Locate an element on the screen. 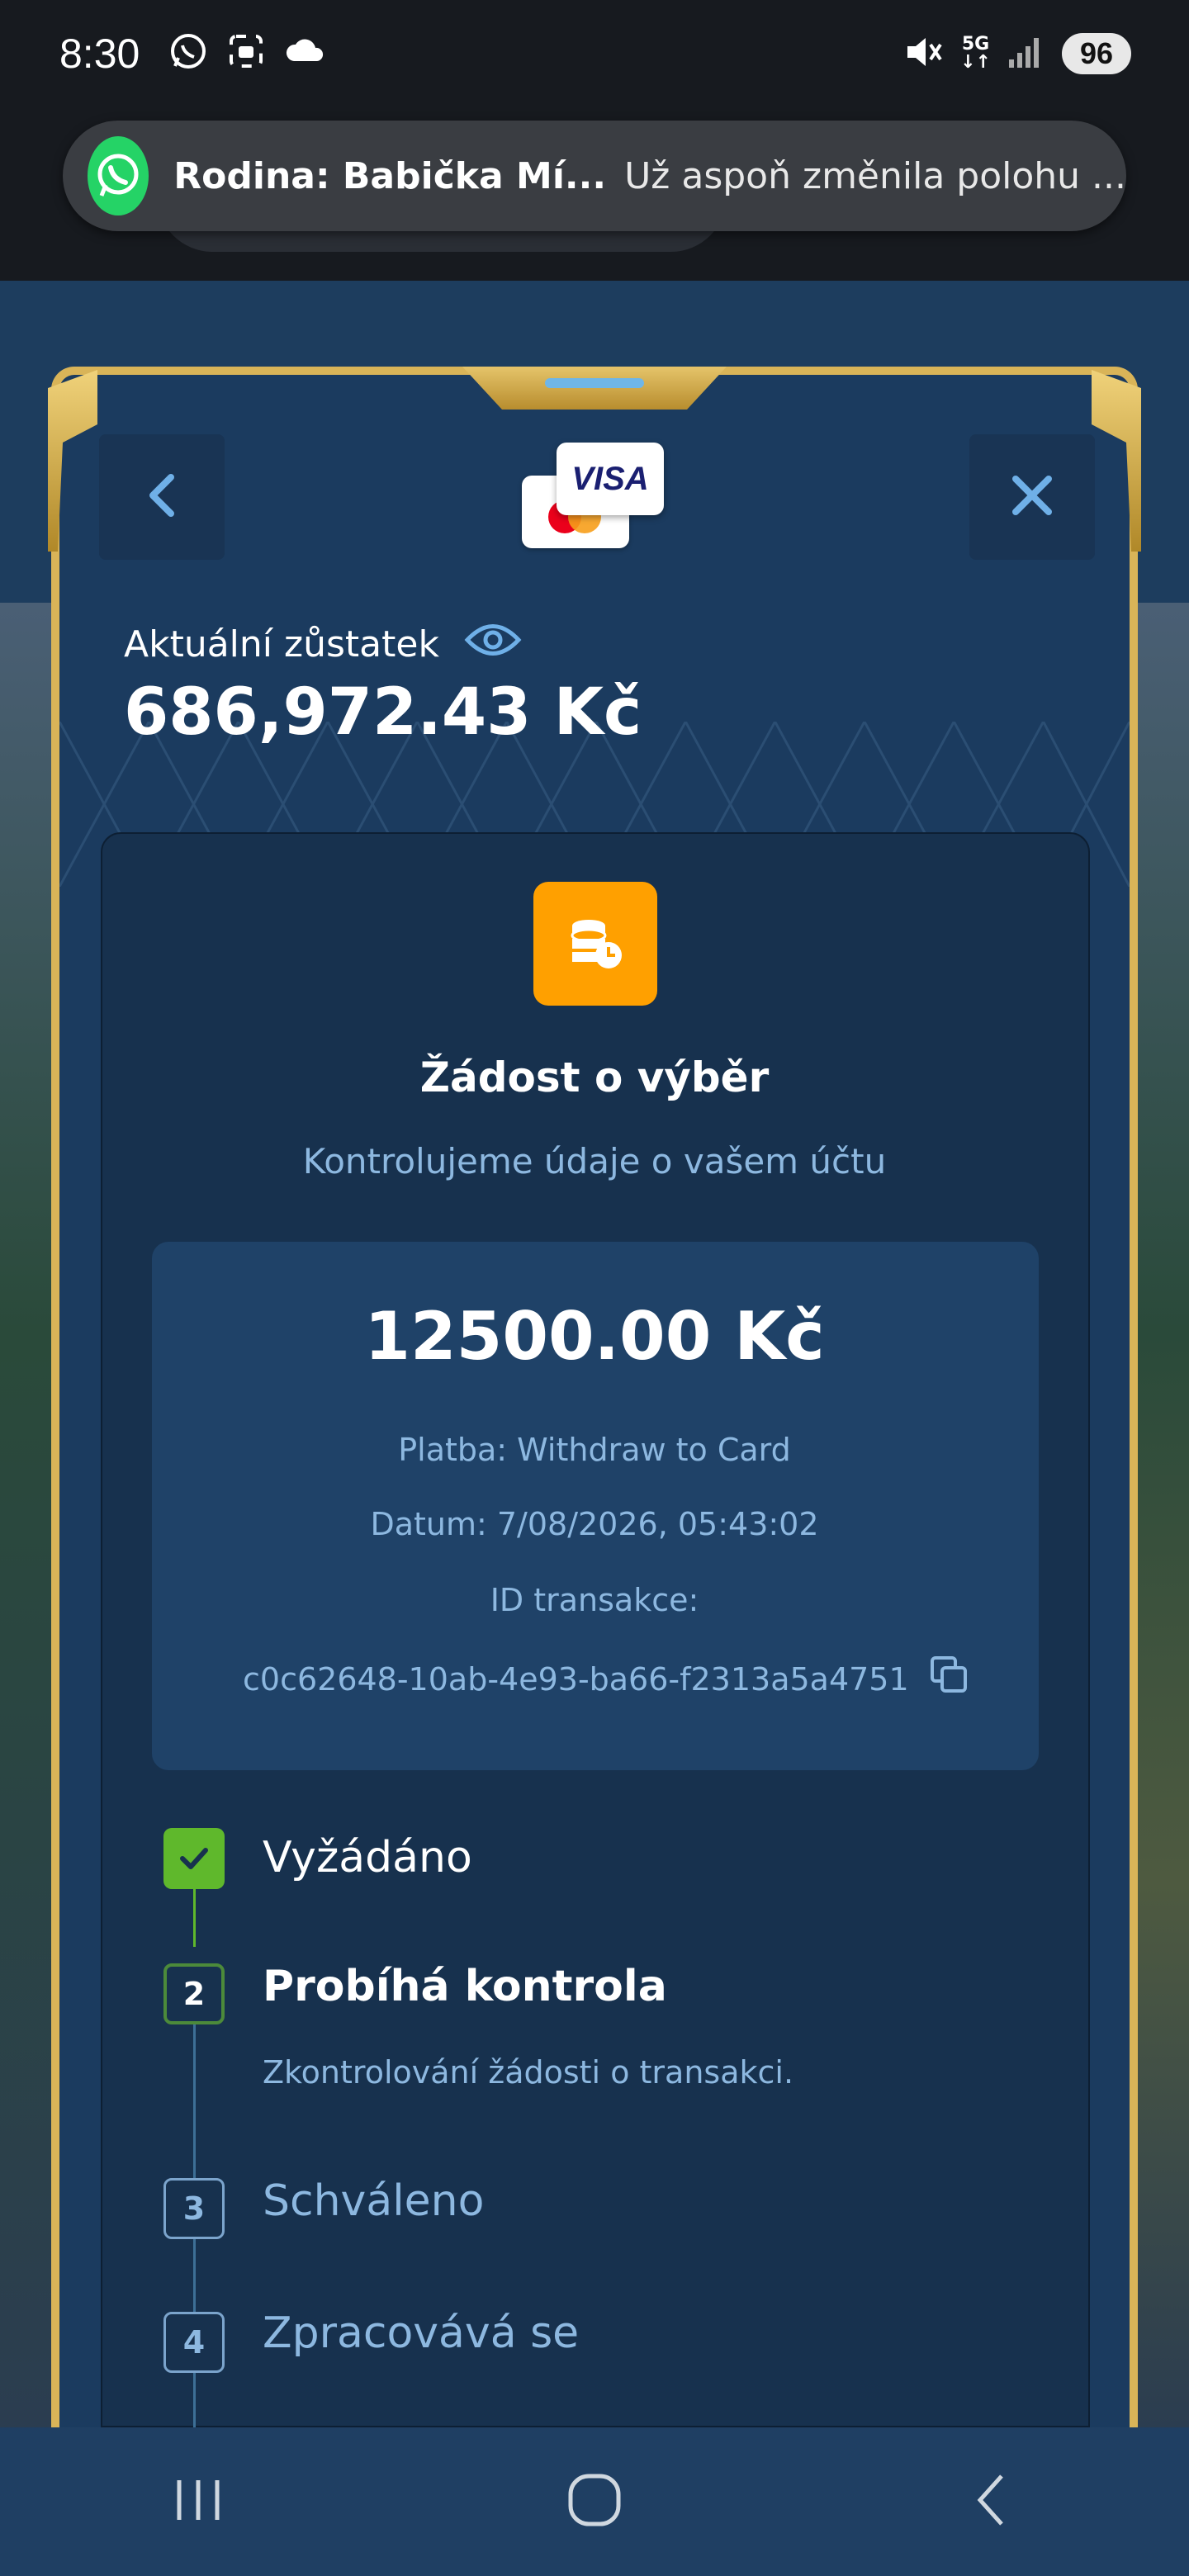 Image resolution: width=1189 pixels, height=2576 pixels. battery-icon: 96 is located at coordinates (1096, 53).